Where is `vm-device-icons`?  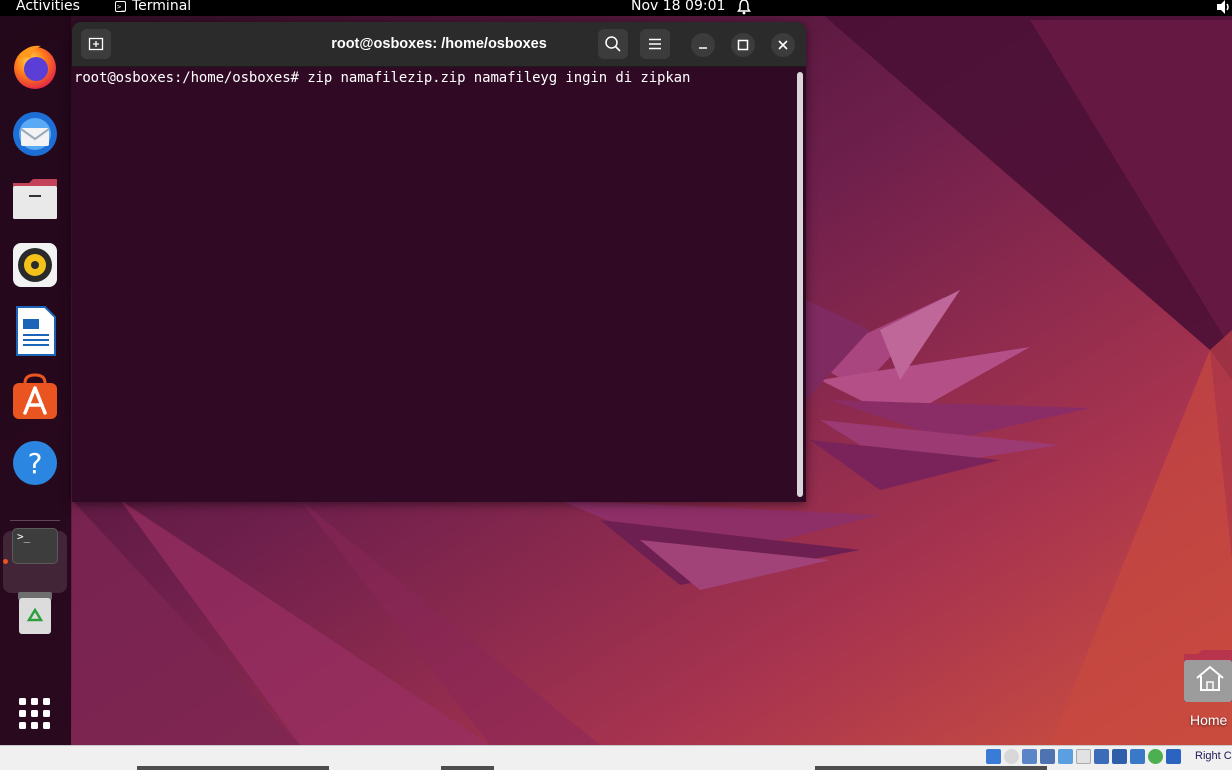 vm-device-icons is located at coordinates (1083, 756).